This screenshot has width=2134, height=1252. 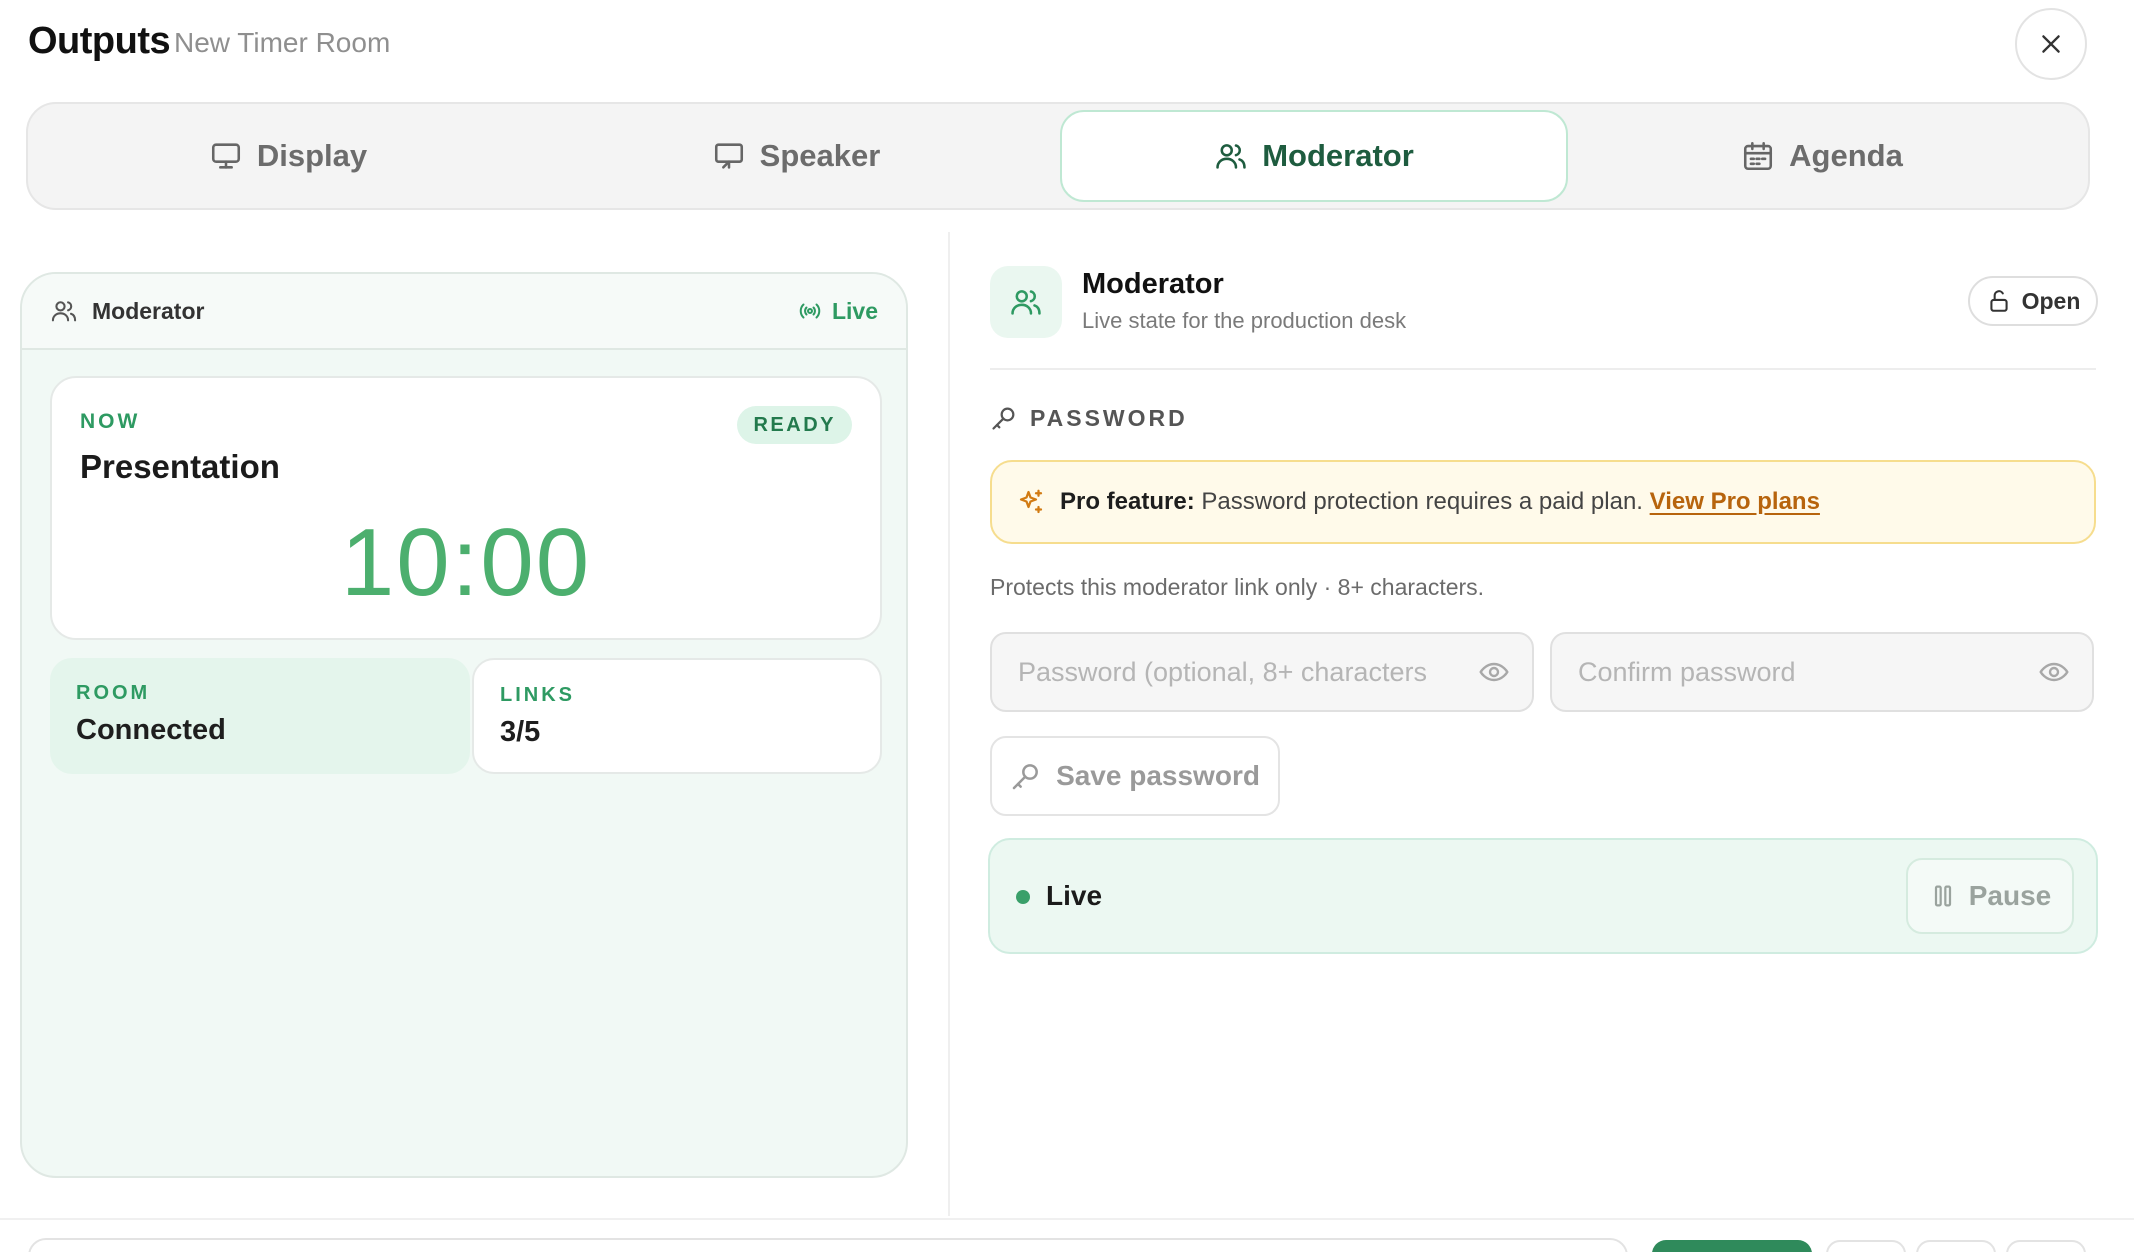 What do you see at coordinates (828, 1245) in the screenshot?
I see `footer-link-field` at bounding box center [828, 1245].